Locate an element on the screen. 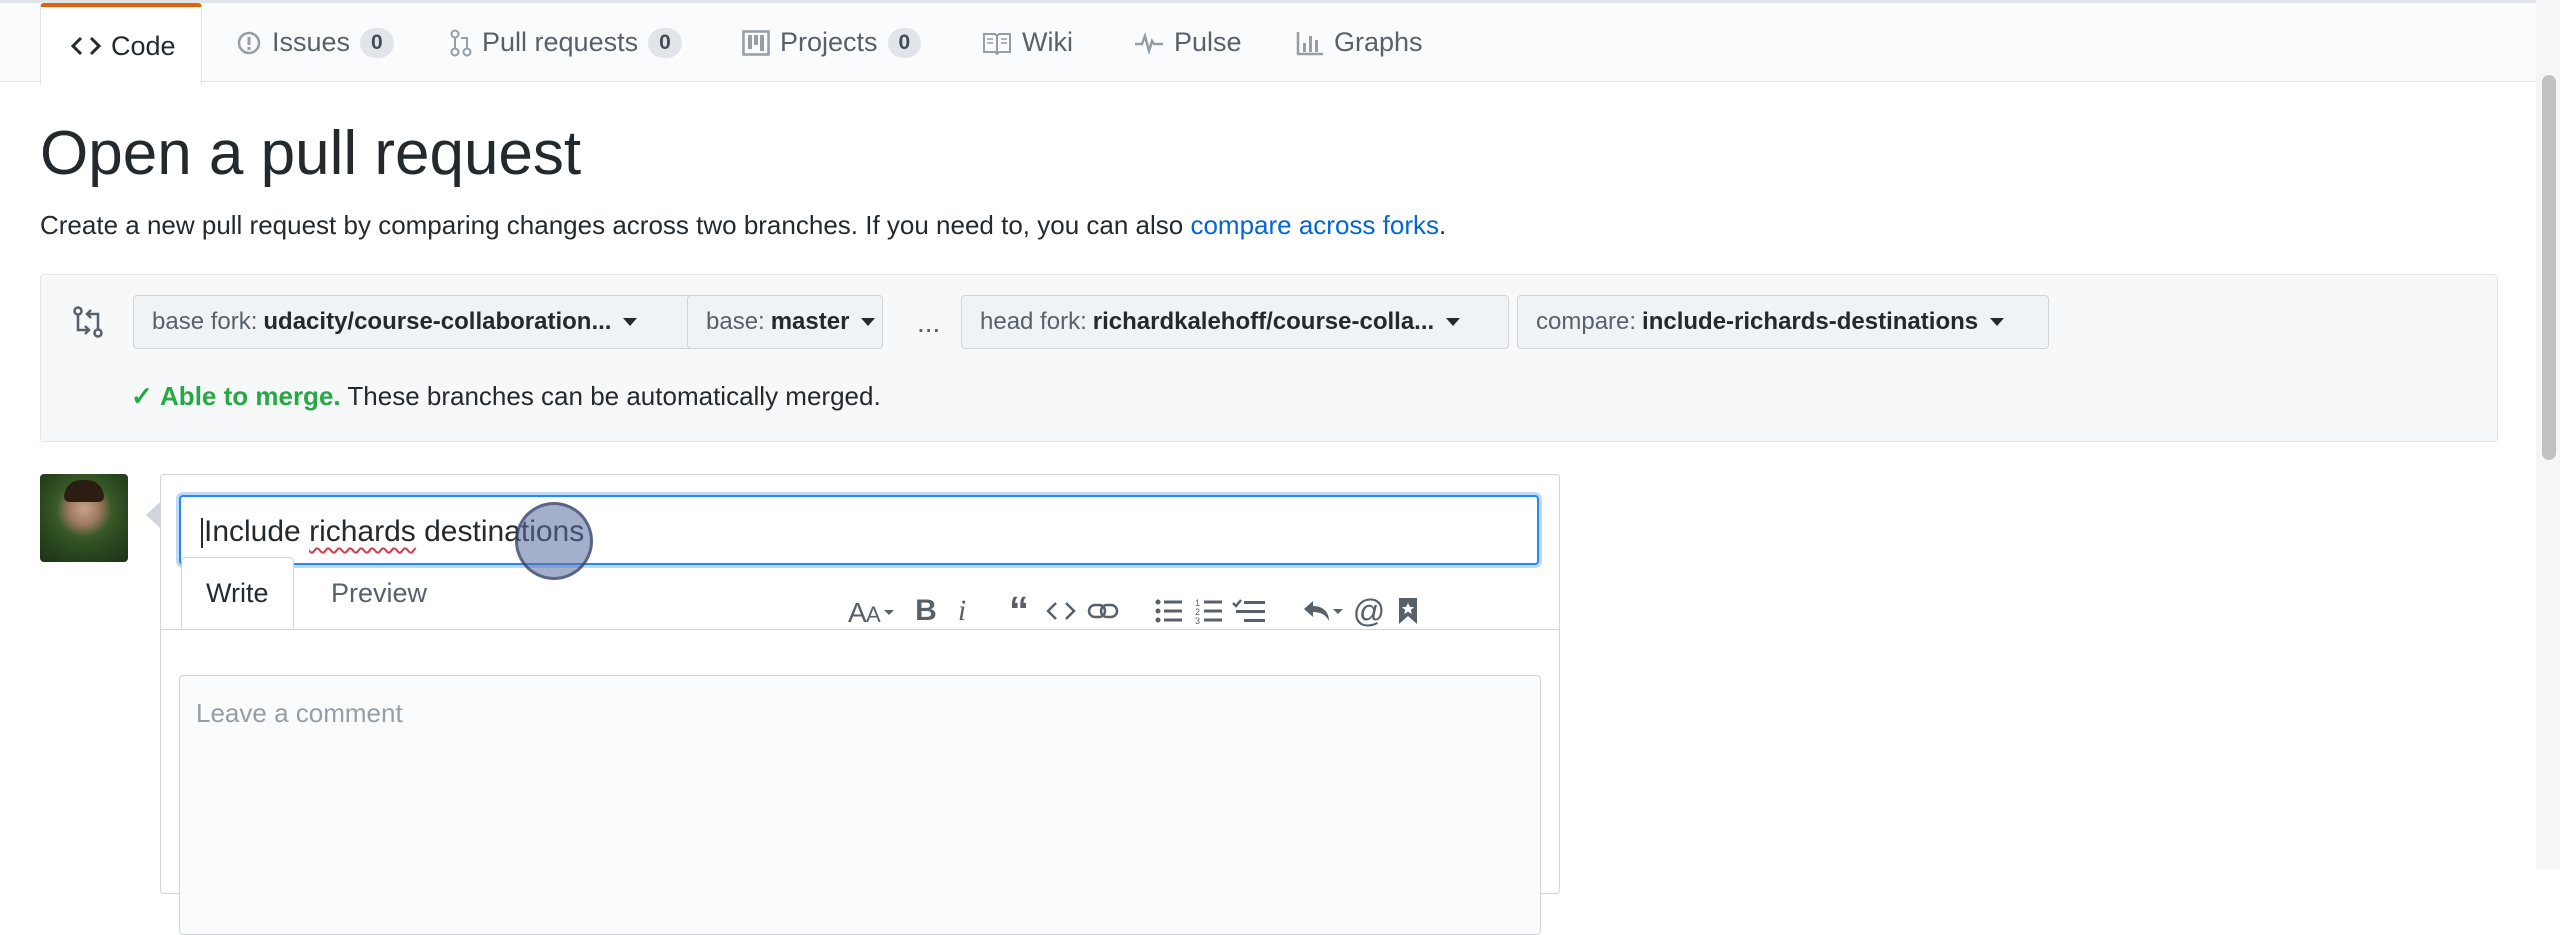 The height and width of the screenshot is (935, 2560). scrollbar-thumb is located at coordinates (2549, 267).